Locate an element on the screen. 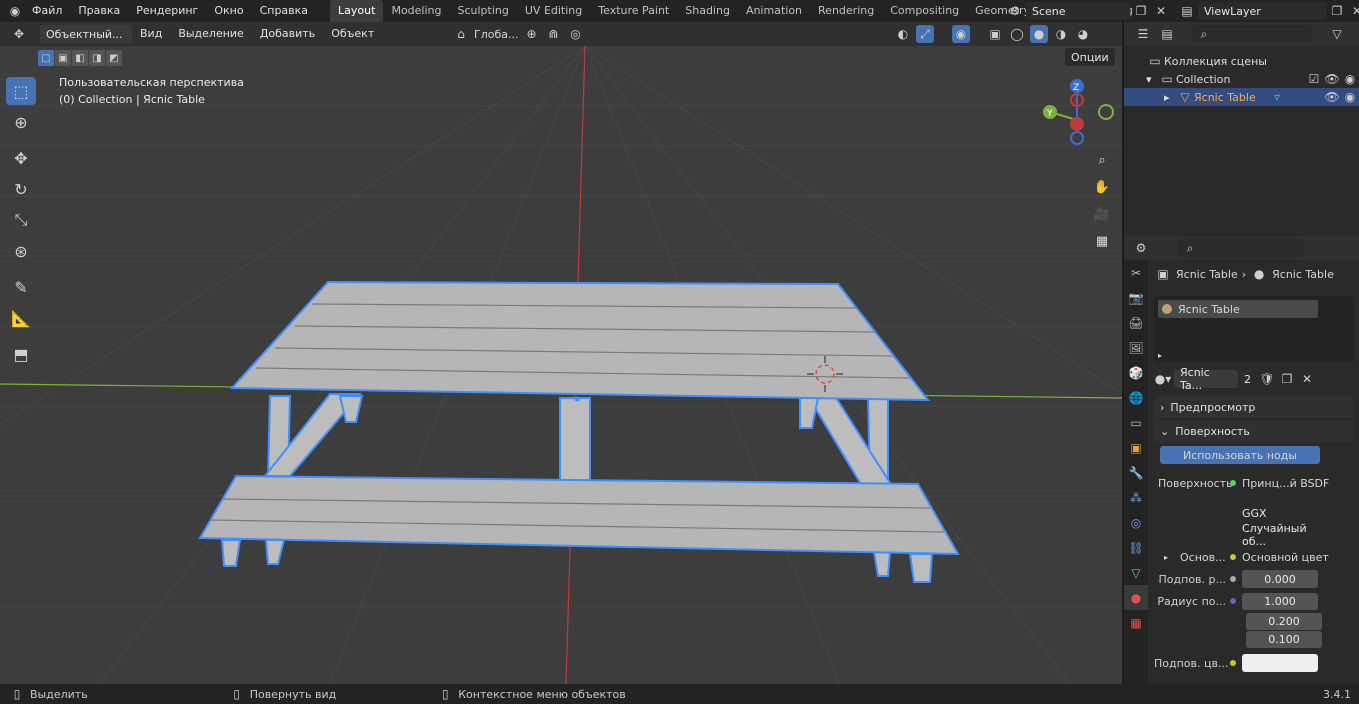 This screenshot has width=1359, height=704. tool-tab-icon: ✂ is located at coordinates (1136, 272).